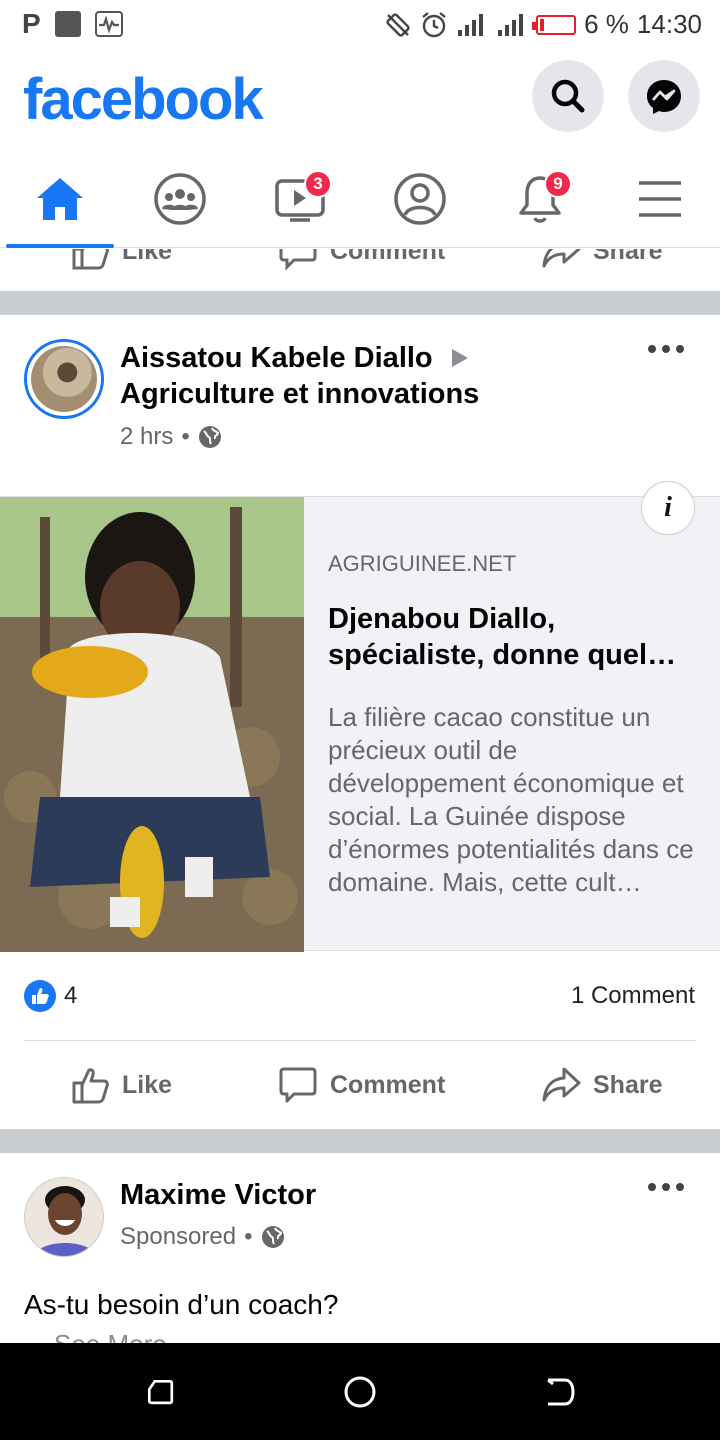 The width and height of the screenshot is (720, 1440). I want to click on hamburger-icon, so click(660, 199).